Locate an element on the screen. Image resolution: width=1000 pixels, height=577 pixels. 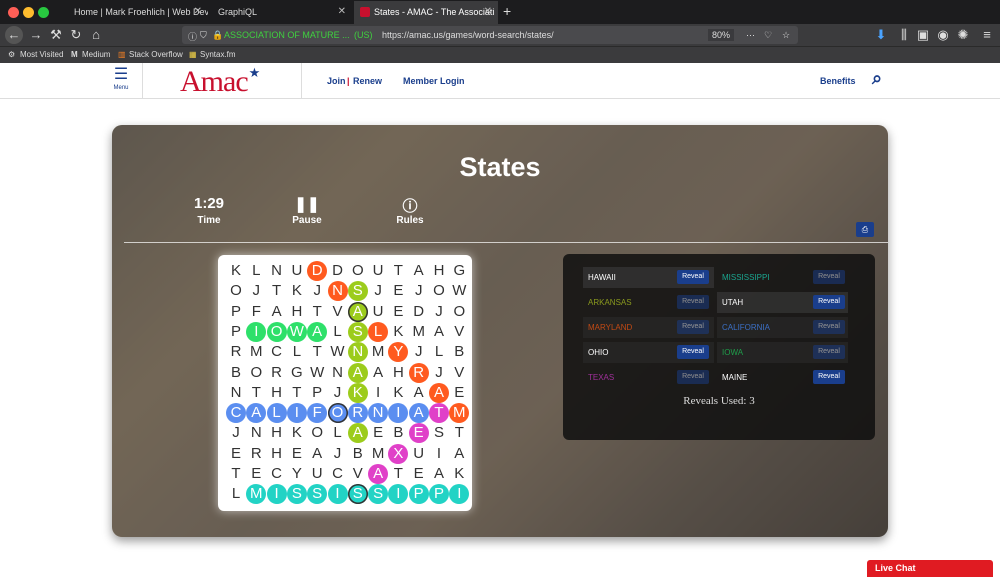
menu-button: ☰ Menu is located at coordinates (121, 79).